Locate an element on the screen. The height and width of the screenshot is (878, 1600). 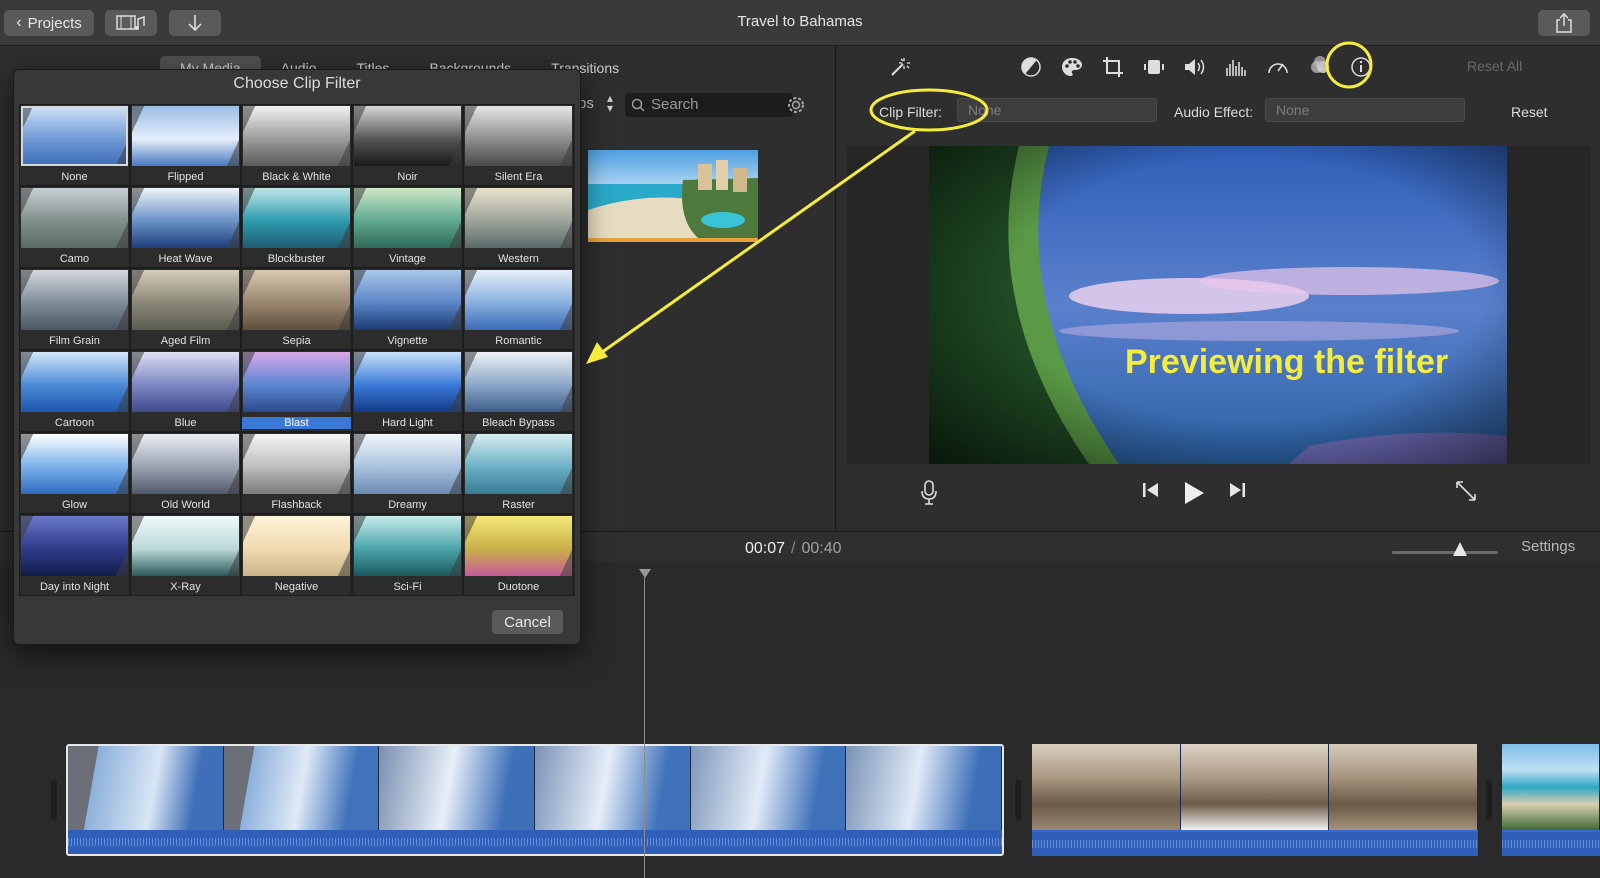
filter-camo: Camo is located at coordinates (74, 227).